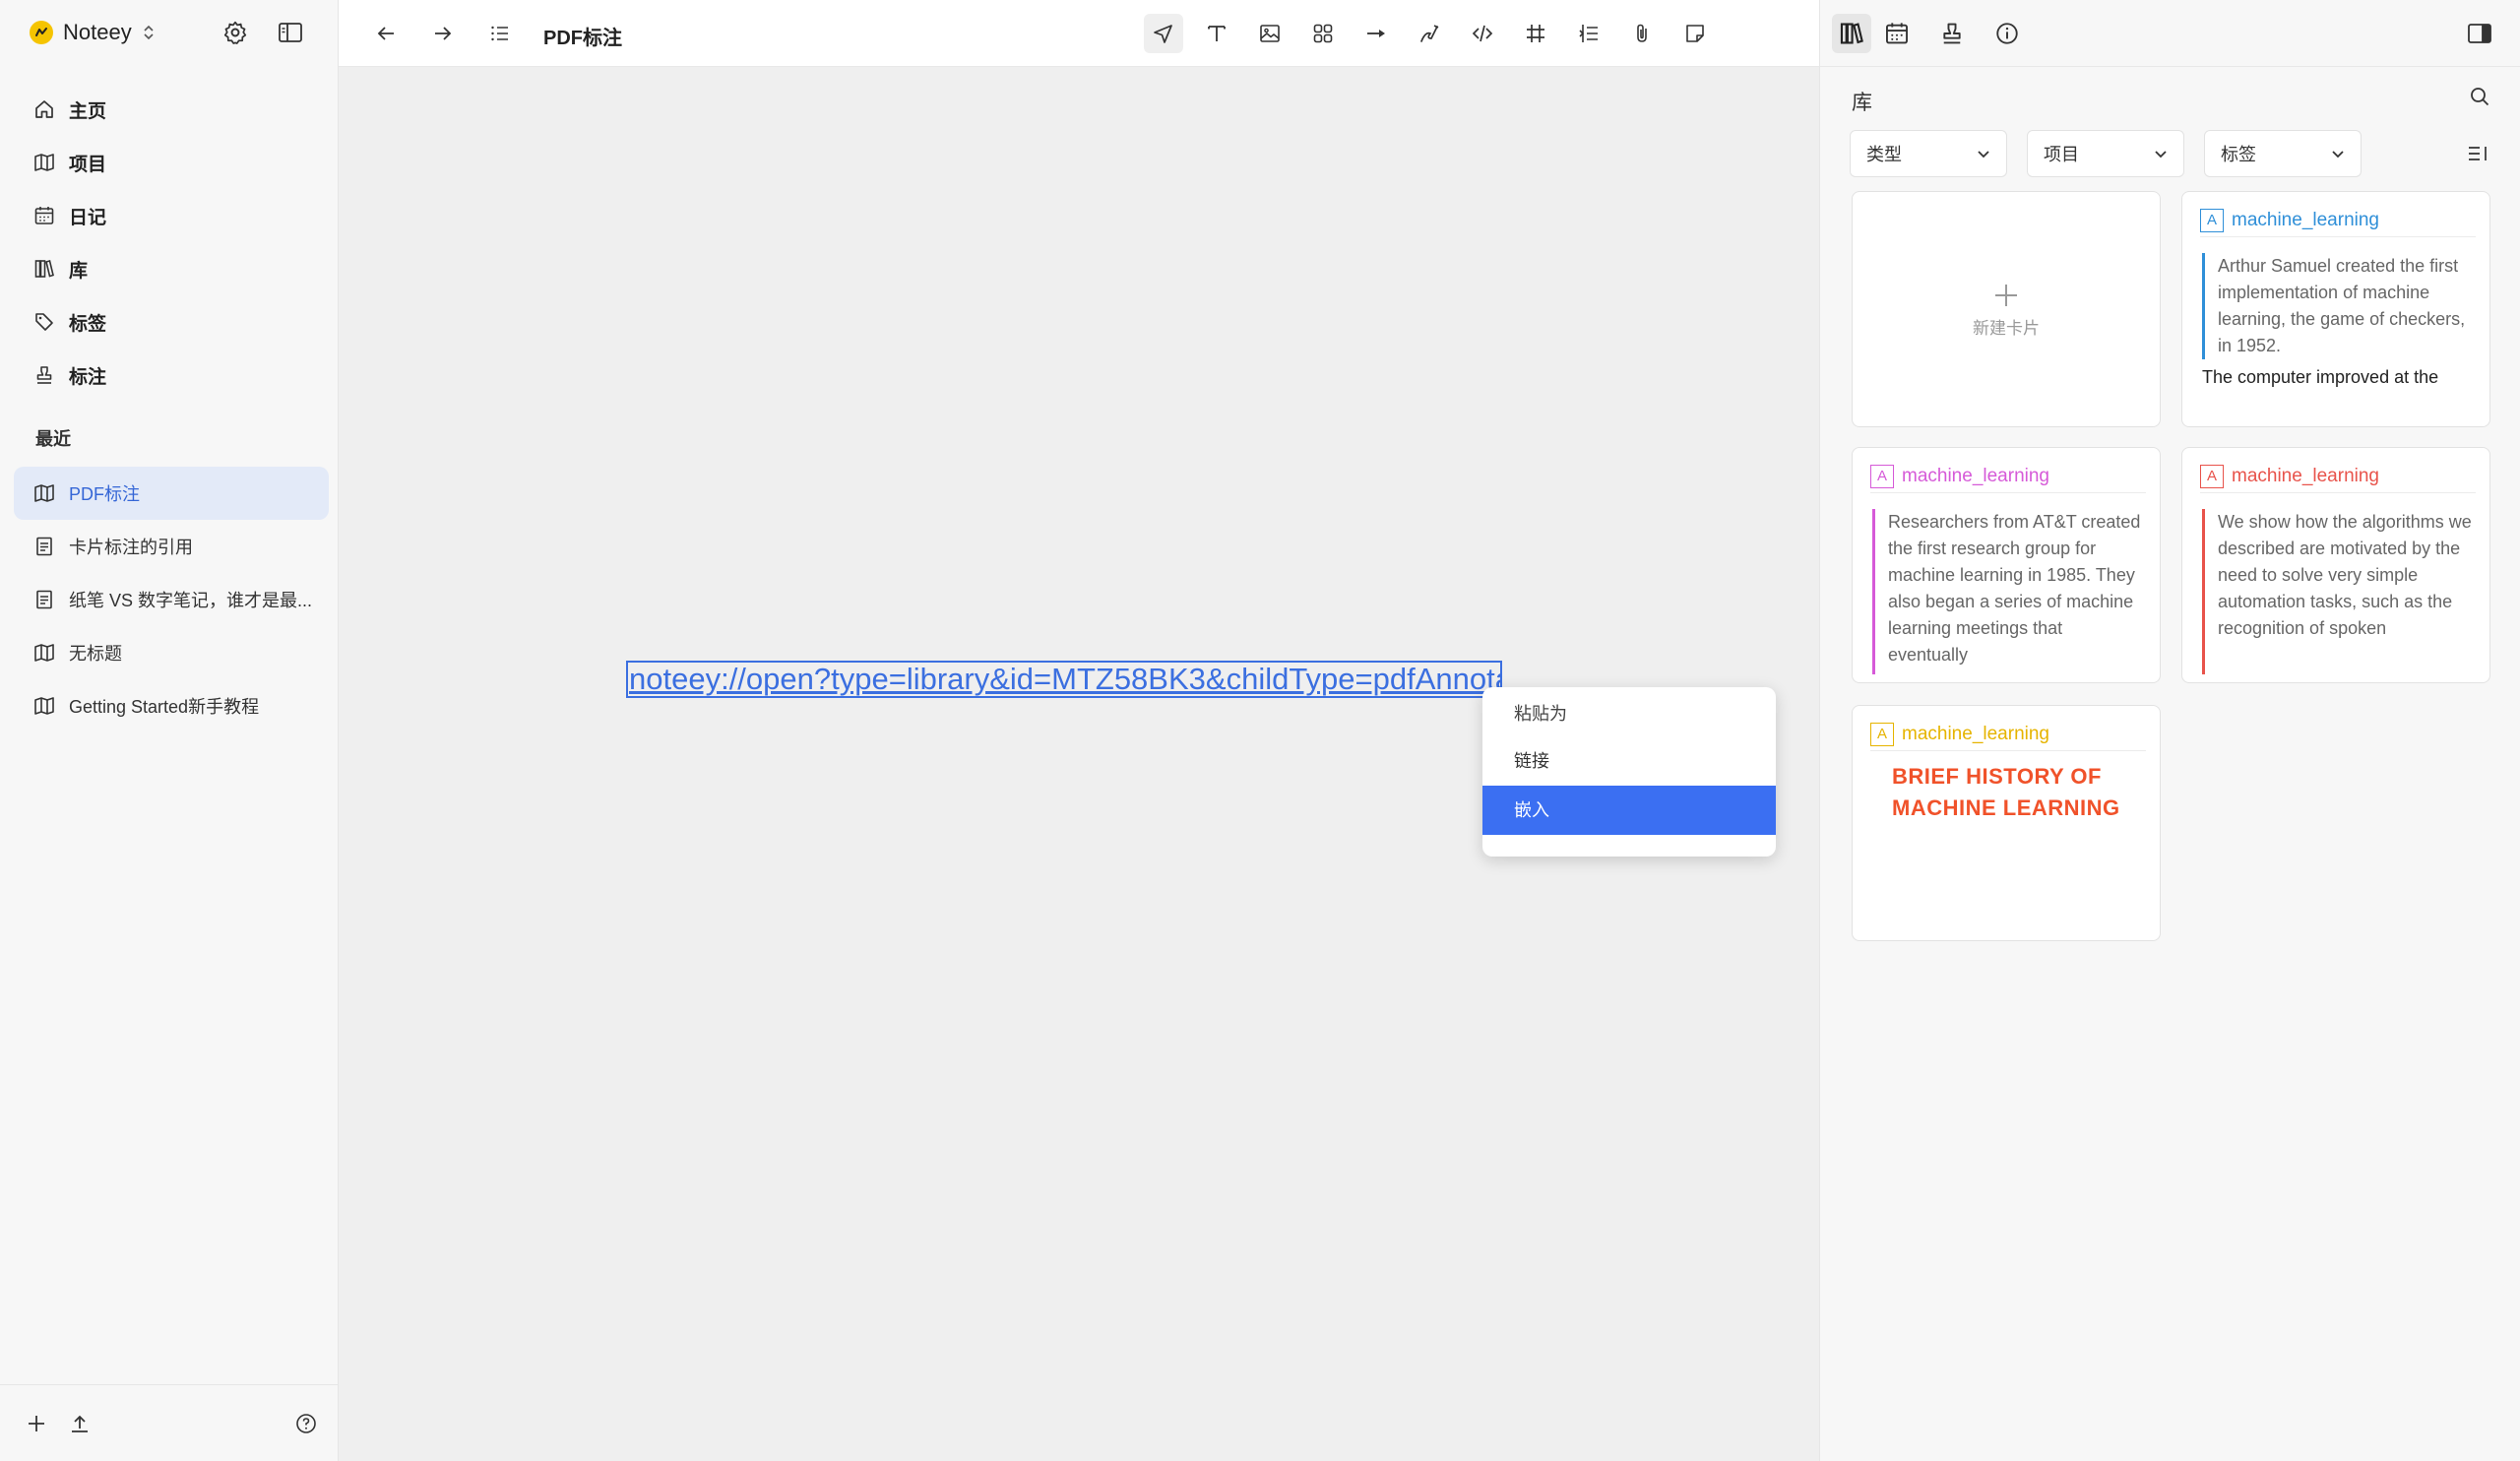 This screenshot has height=1461, width=2520. I want to click on workspace-switcher: Noteey, so click(93, 32).